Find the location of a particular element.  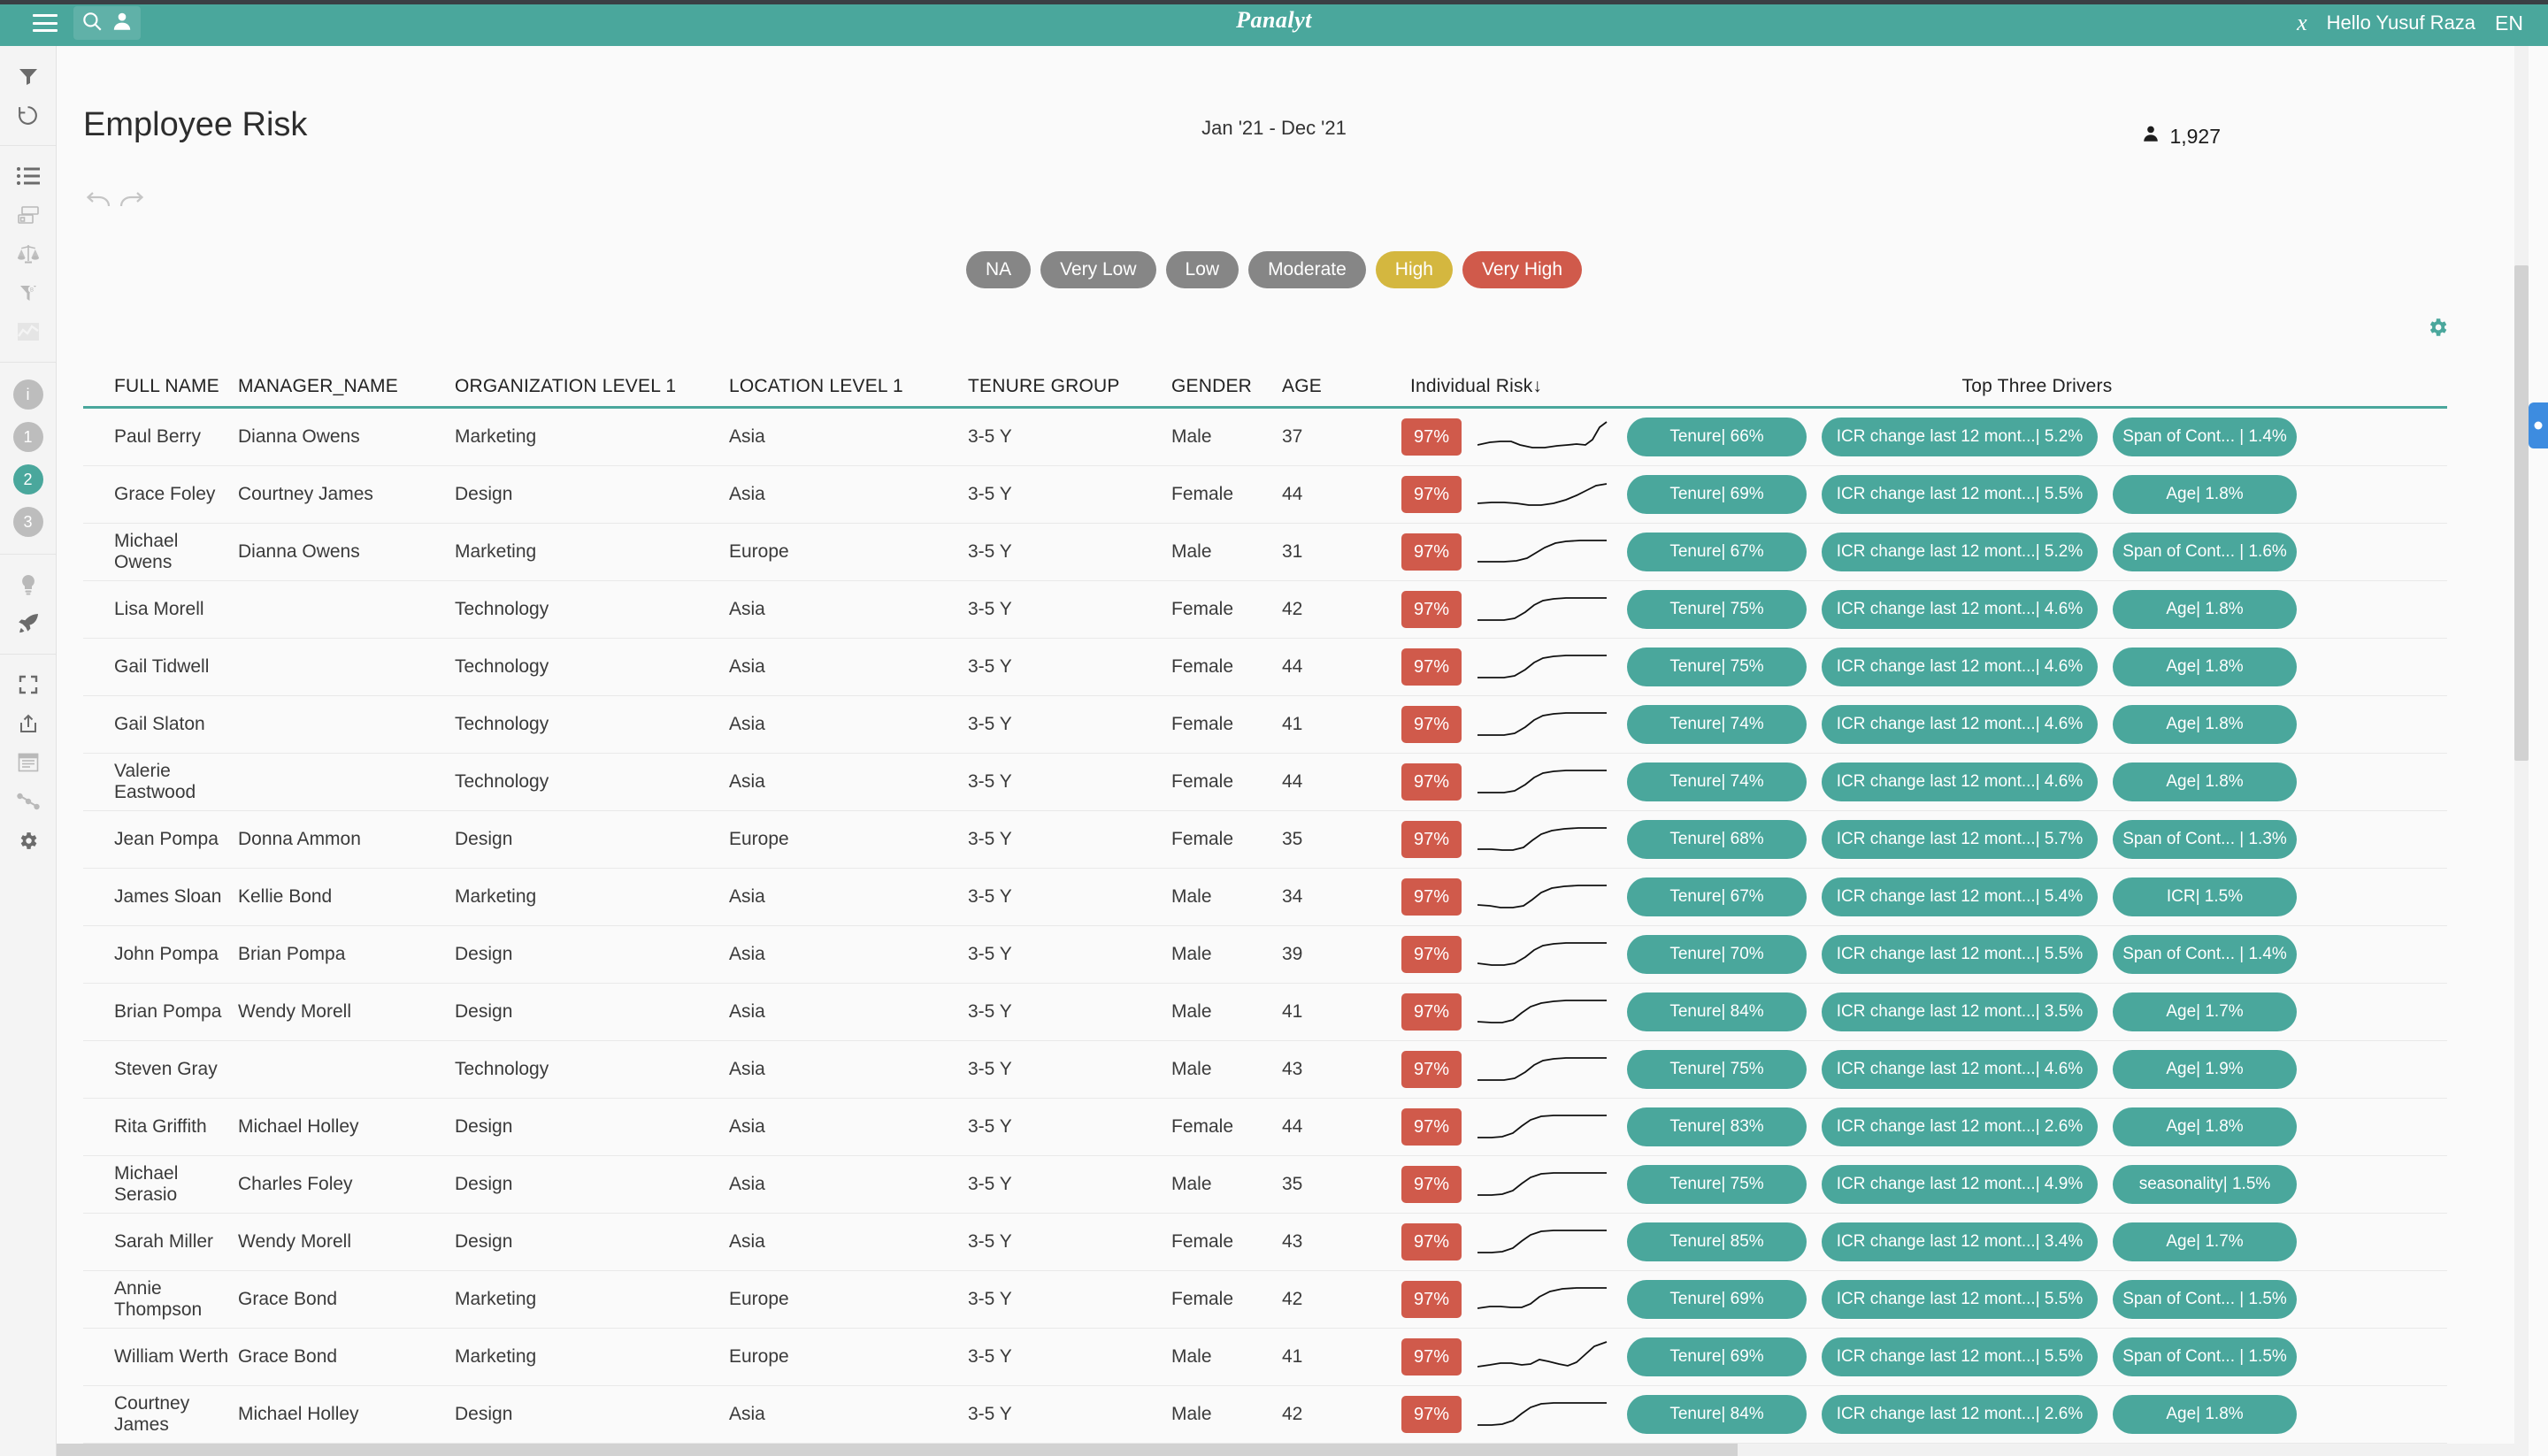

list-icon is located at coordinates (28, 176).